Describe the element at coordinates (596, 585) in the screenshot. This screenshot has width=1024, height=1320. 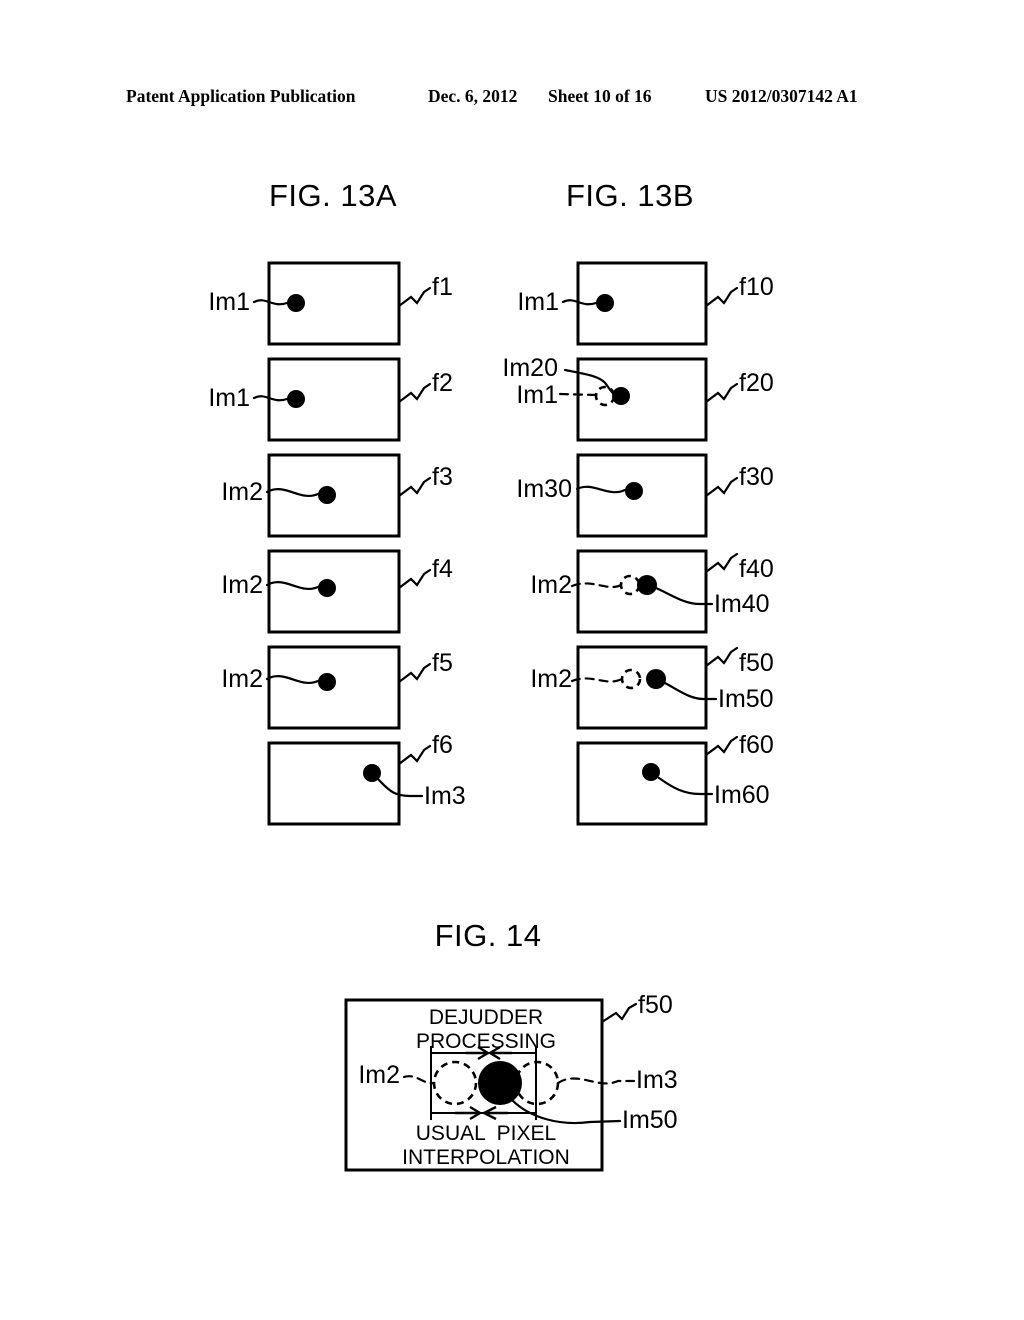
I see `leader-im2-f40` at that location.